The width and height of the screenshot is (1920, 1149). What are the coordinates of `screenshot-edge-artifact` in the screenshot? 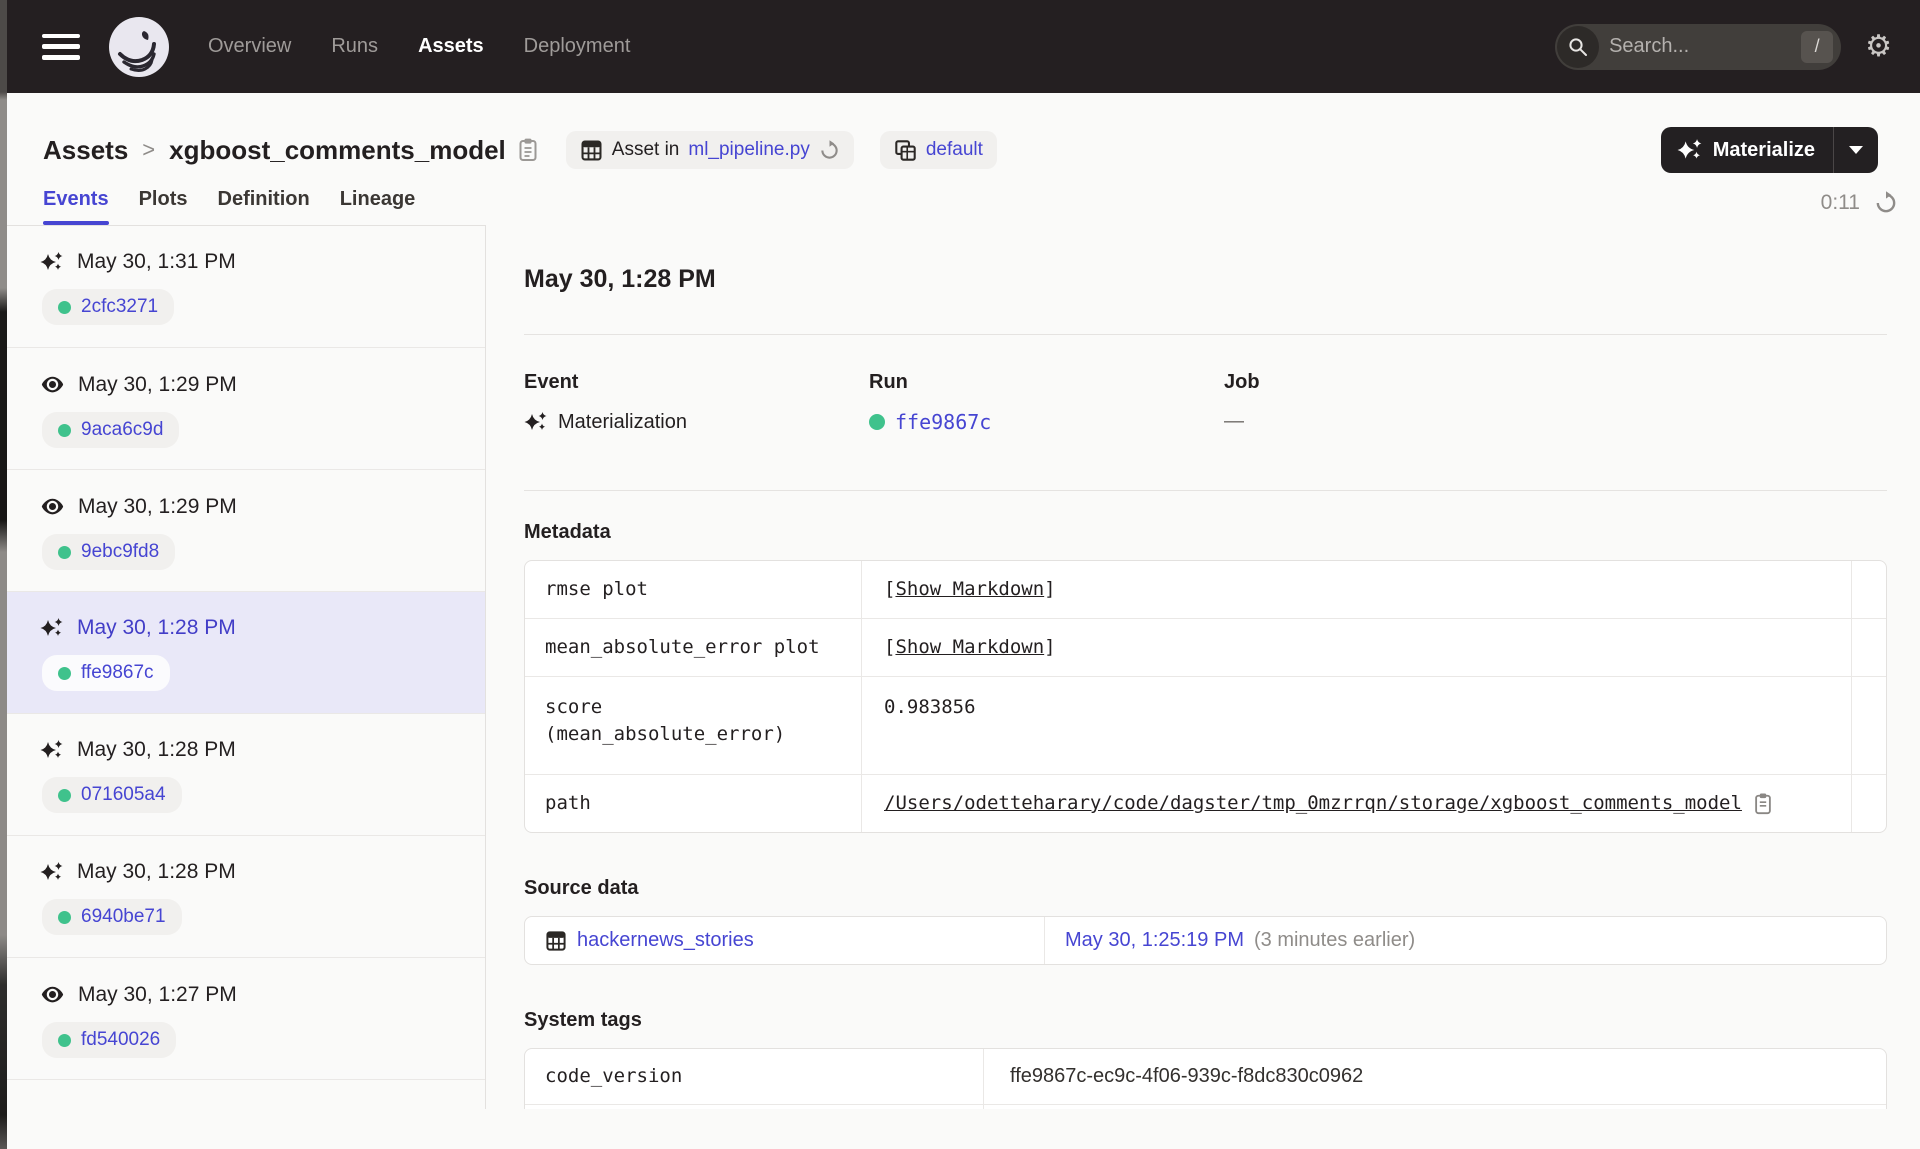 It's located at (3, 574).